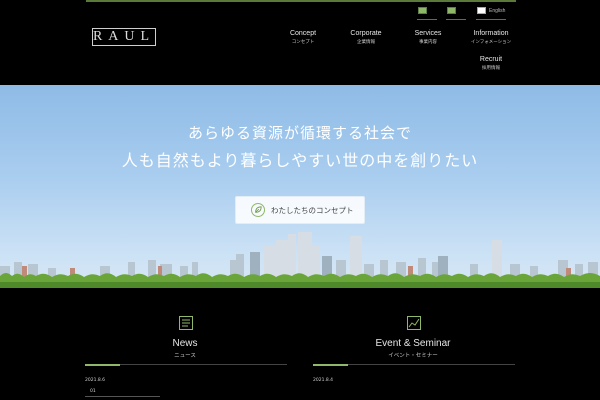  I want to click on news-item-number: 01, so click(93, 391).